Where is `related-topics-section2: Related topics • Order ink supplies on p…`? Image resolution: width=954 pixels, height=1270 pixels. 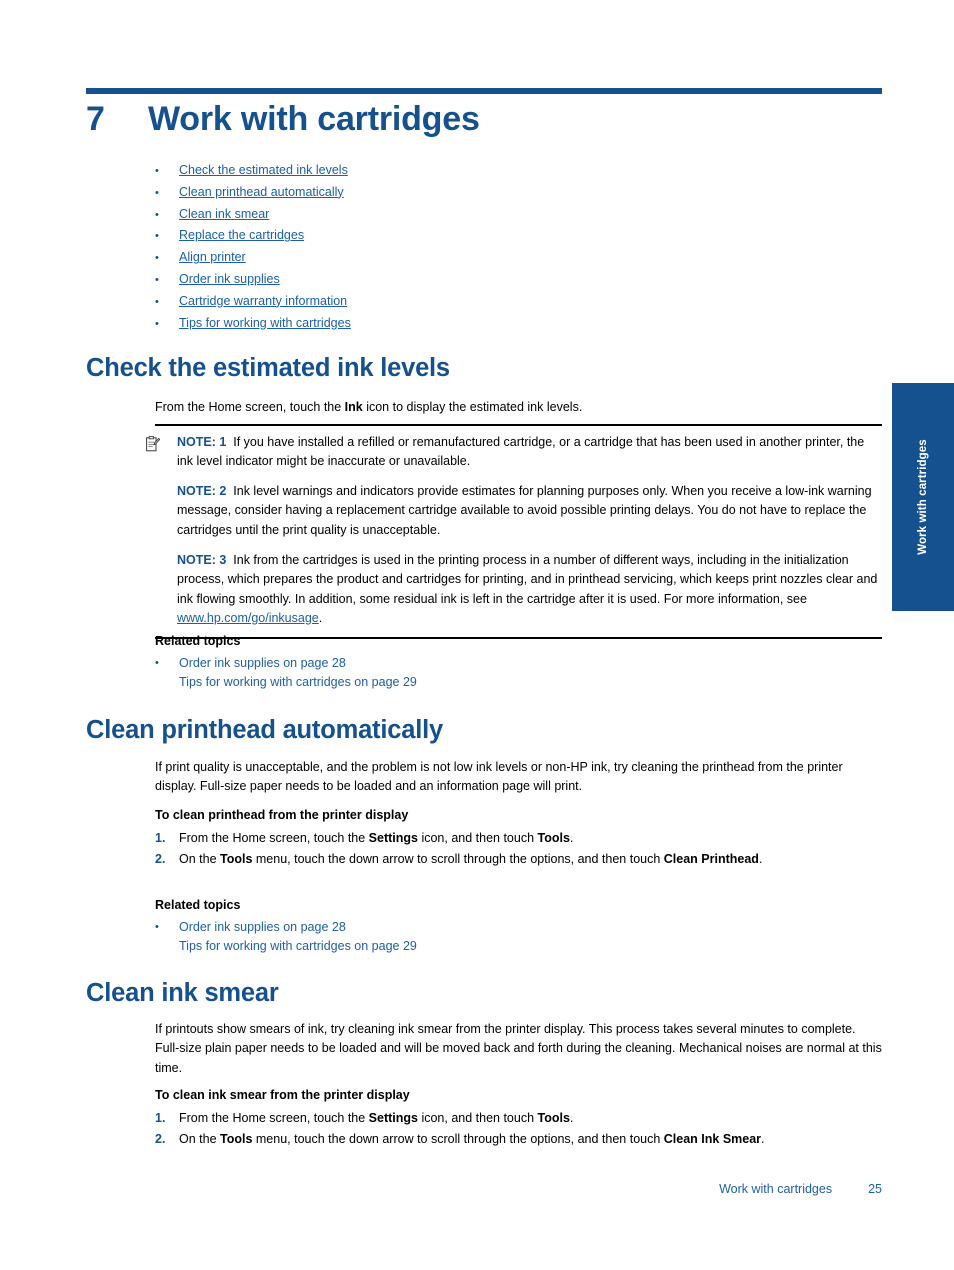 related-topics-section2: Related topics • Order ink supplies on p… is located at coordinates (518, 926).